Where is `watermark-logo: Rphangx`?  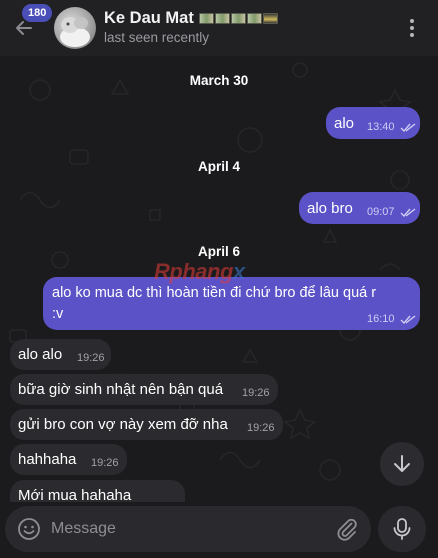 watermark-logo: Rphangx is located at coordinates (199, 272).